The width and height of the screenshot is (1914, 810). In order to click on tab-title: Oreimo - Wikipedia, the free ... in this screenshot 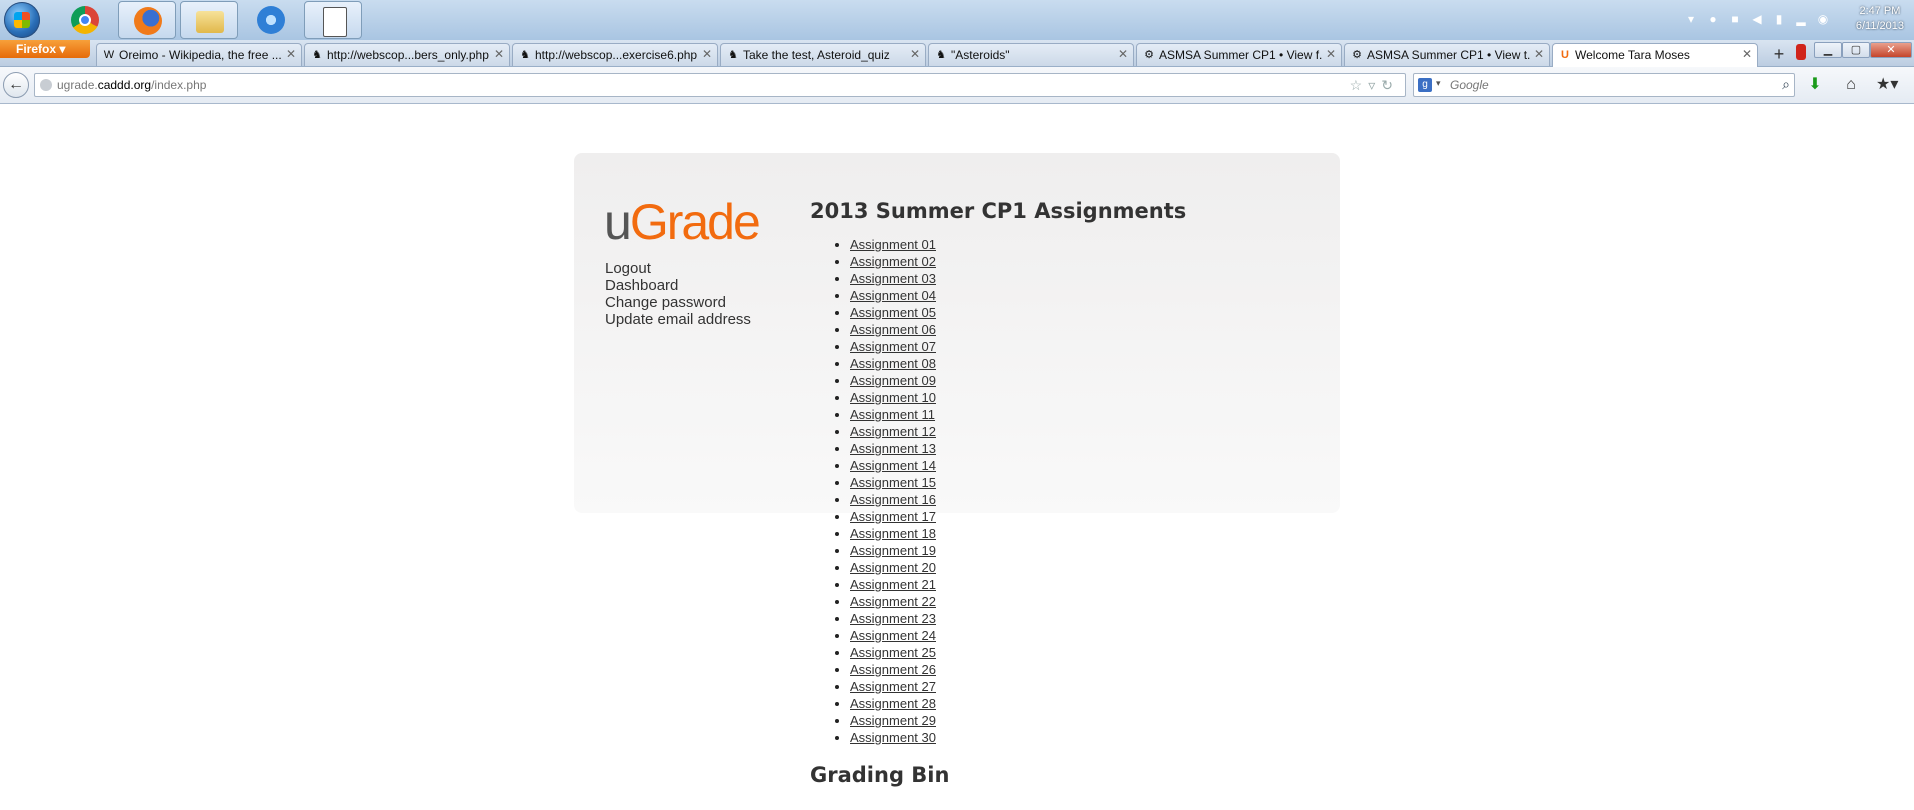, I will do `click(200, 55)`.